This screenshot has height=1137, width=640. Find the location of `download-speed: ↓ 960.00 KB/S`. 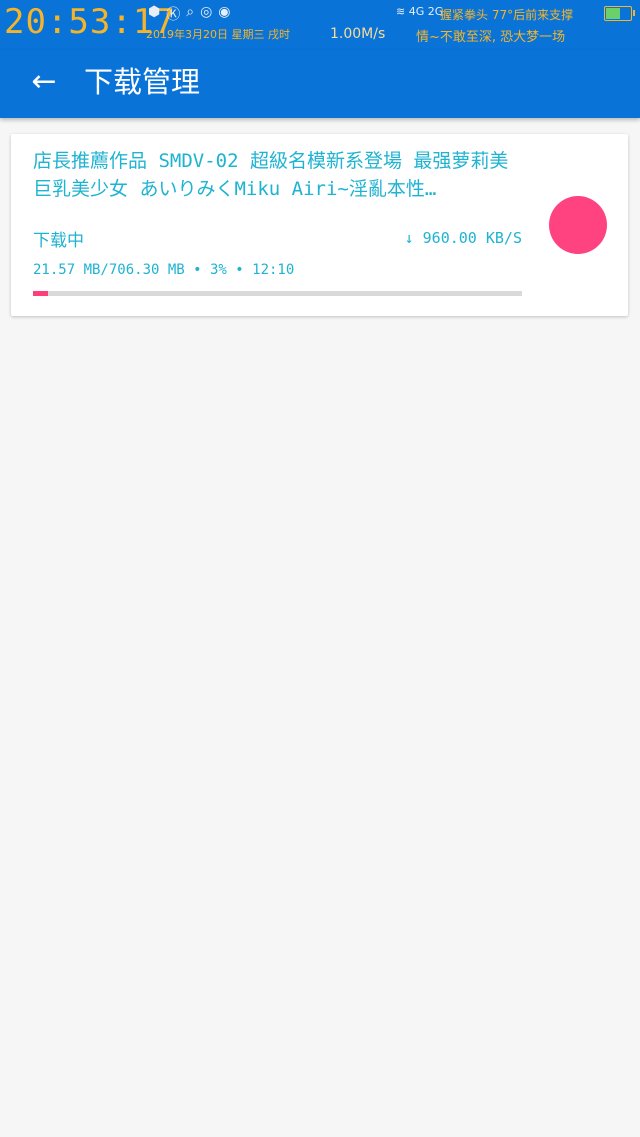

download-speed: ↓ 960.00 KB/S is located at coordinates (463, 238).